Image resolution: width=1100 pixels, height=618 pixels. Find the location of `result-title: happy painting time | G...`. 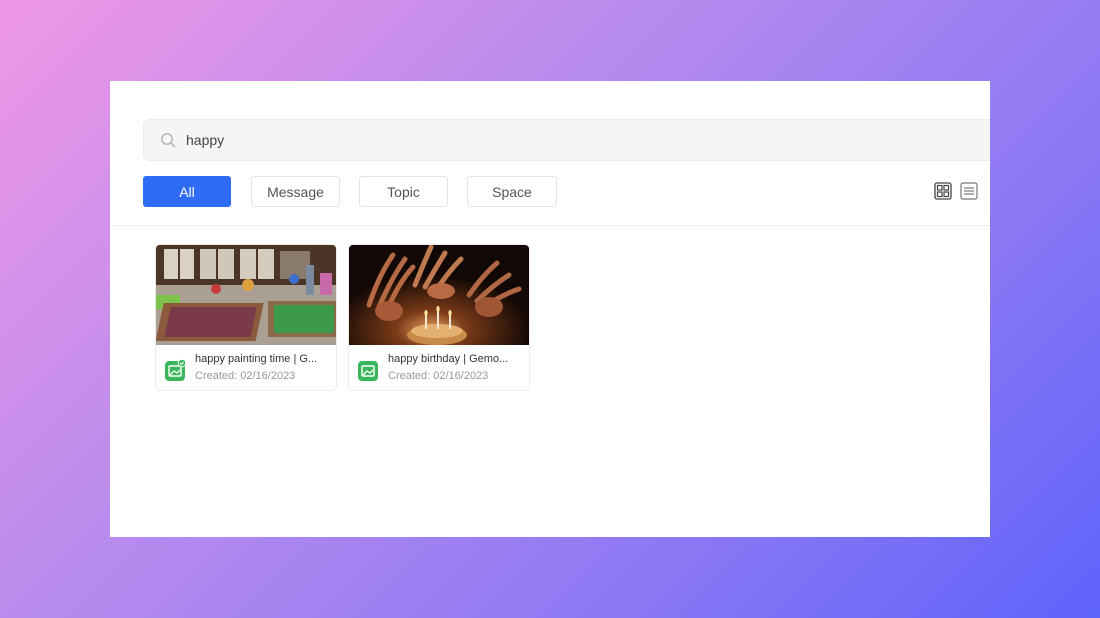

result-title: happy painting time | G... is located at coordinates (256, 359).